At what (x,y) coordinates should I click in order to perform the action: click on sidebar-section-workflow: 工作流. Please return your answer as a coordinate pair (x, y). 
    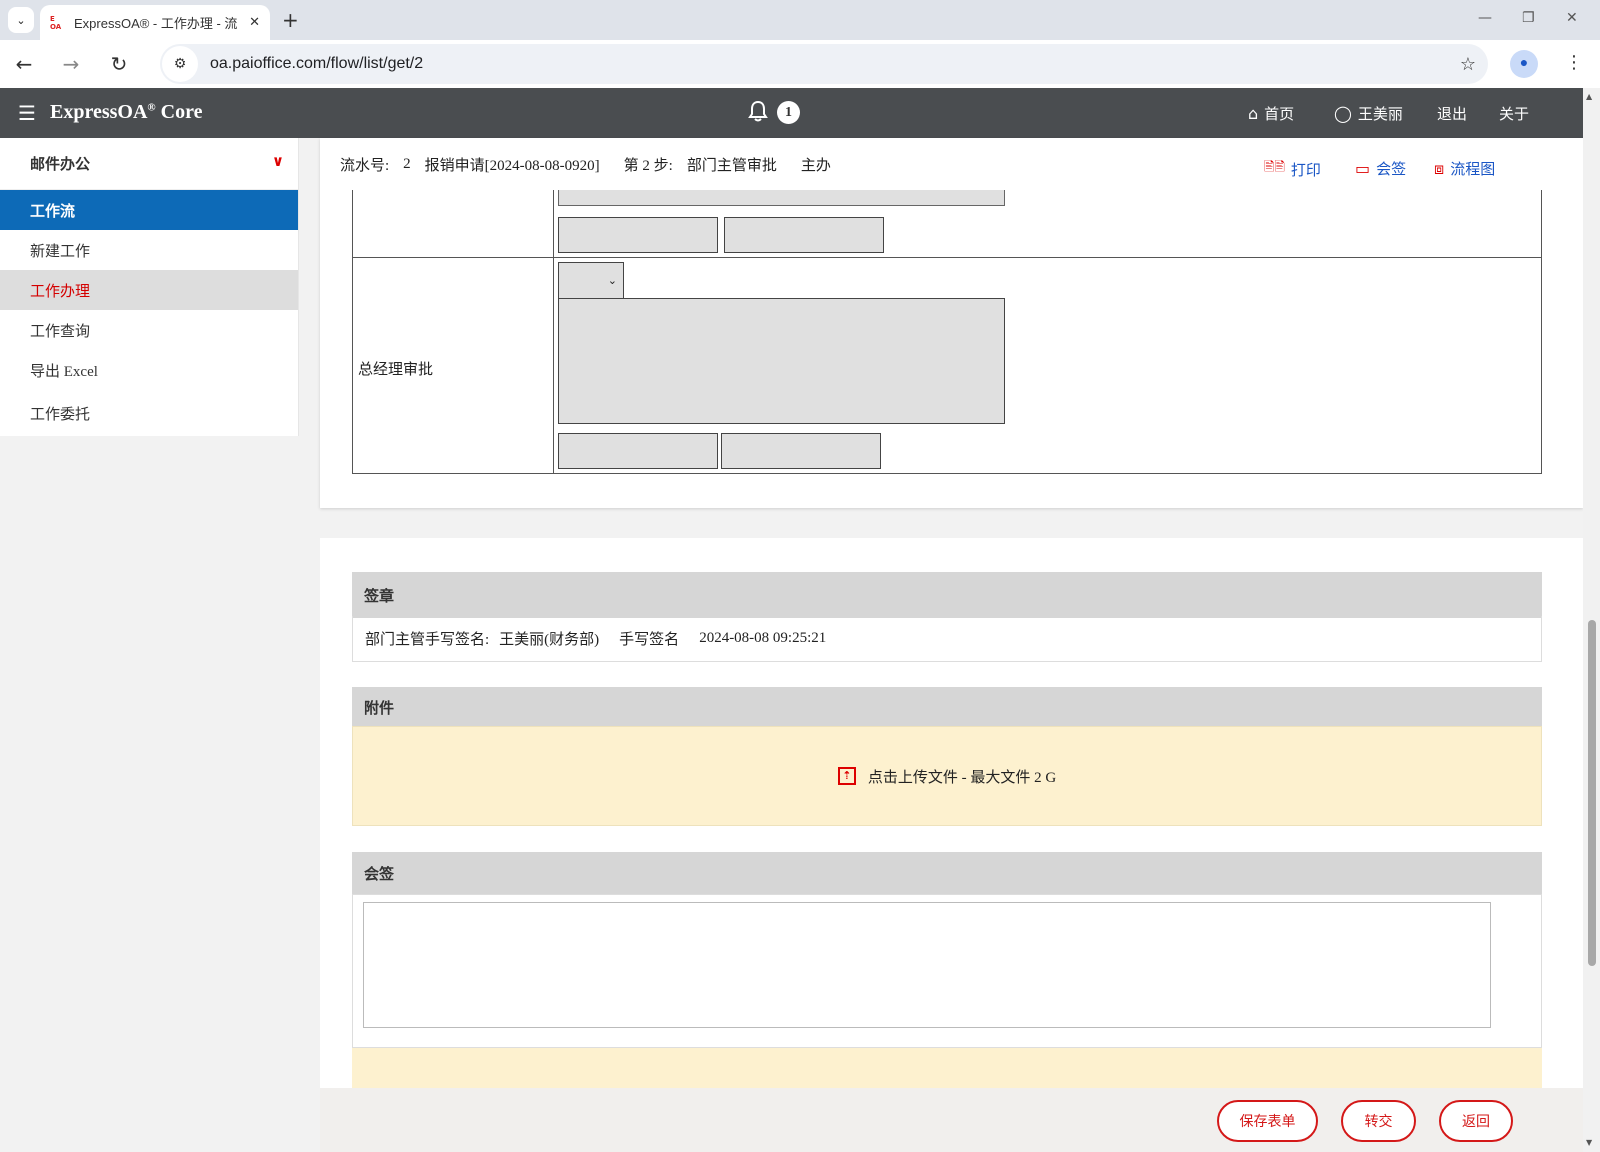
    Looking at the image, I should click on (149, 210).